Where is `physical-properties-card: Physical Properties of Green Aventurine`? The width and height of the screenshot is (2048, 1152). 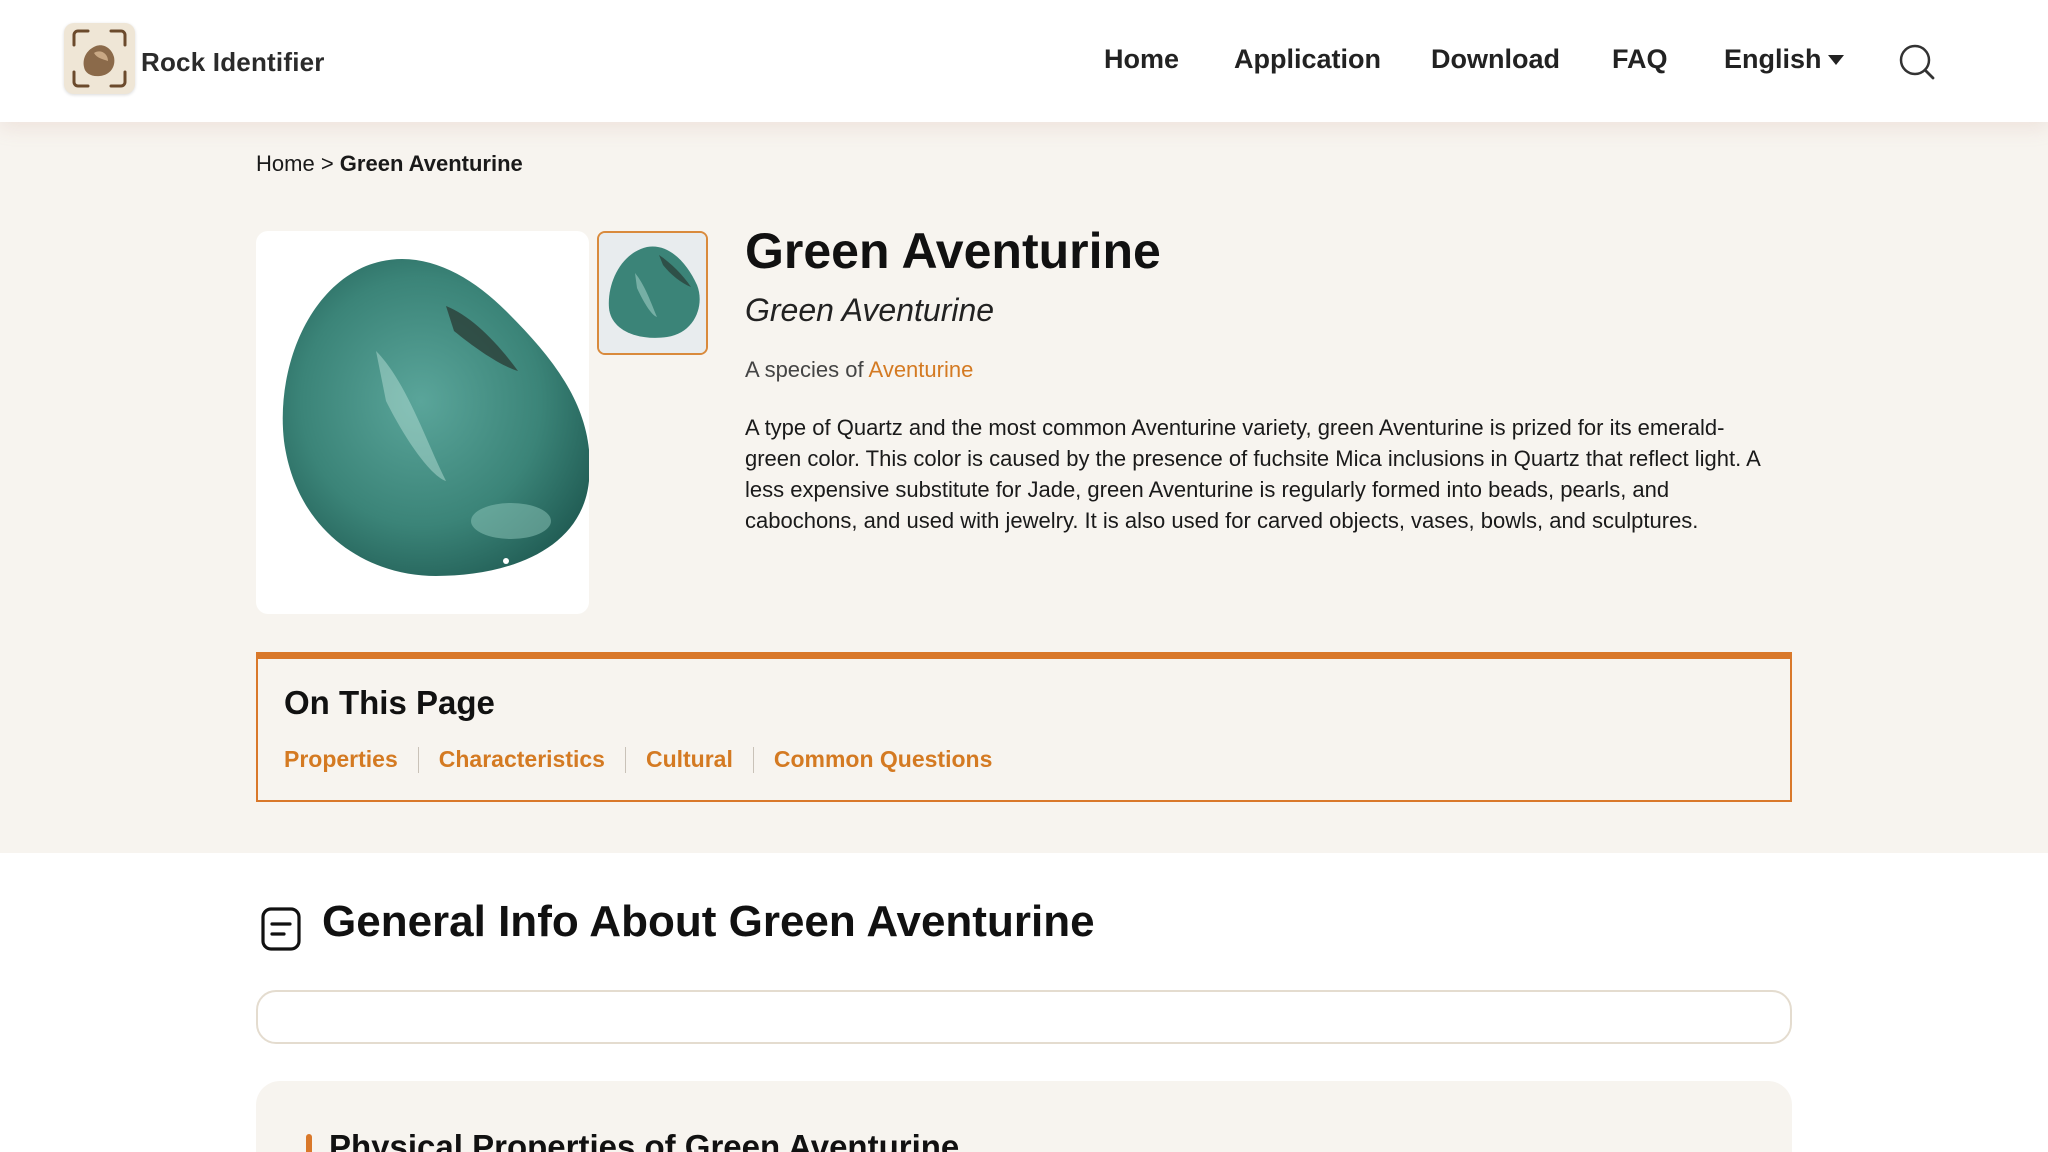 physical-properties-card: Physical Properties of Green Aventurine is located at coordinates (1024, 1116).